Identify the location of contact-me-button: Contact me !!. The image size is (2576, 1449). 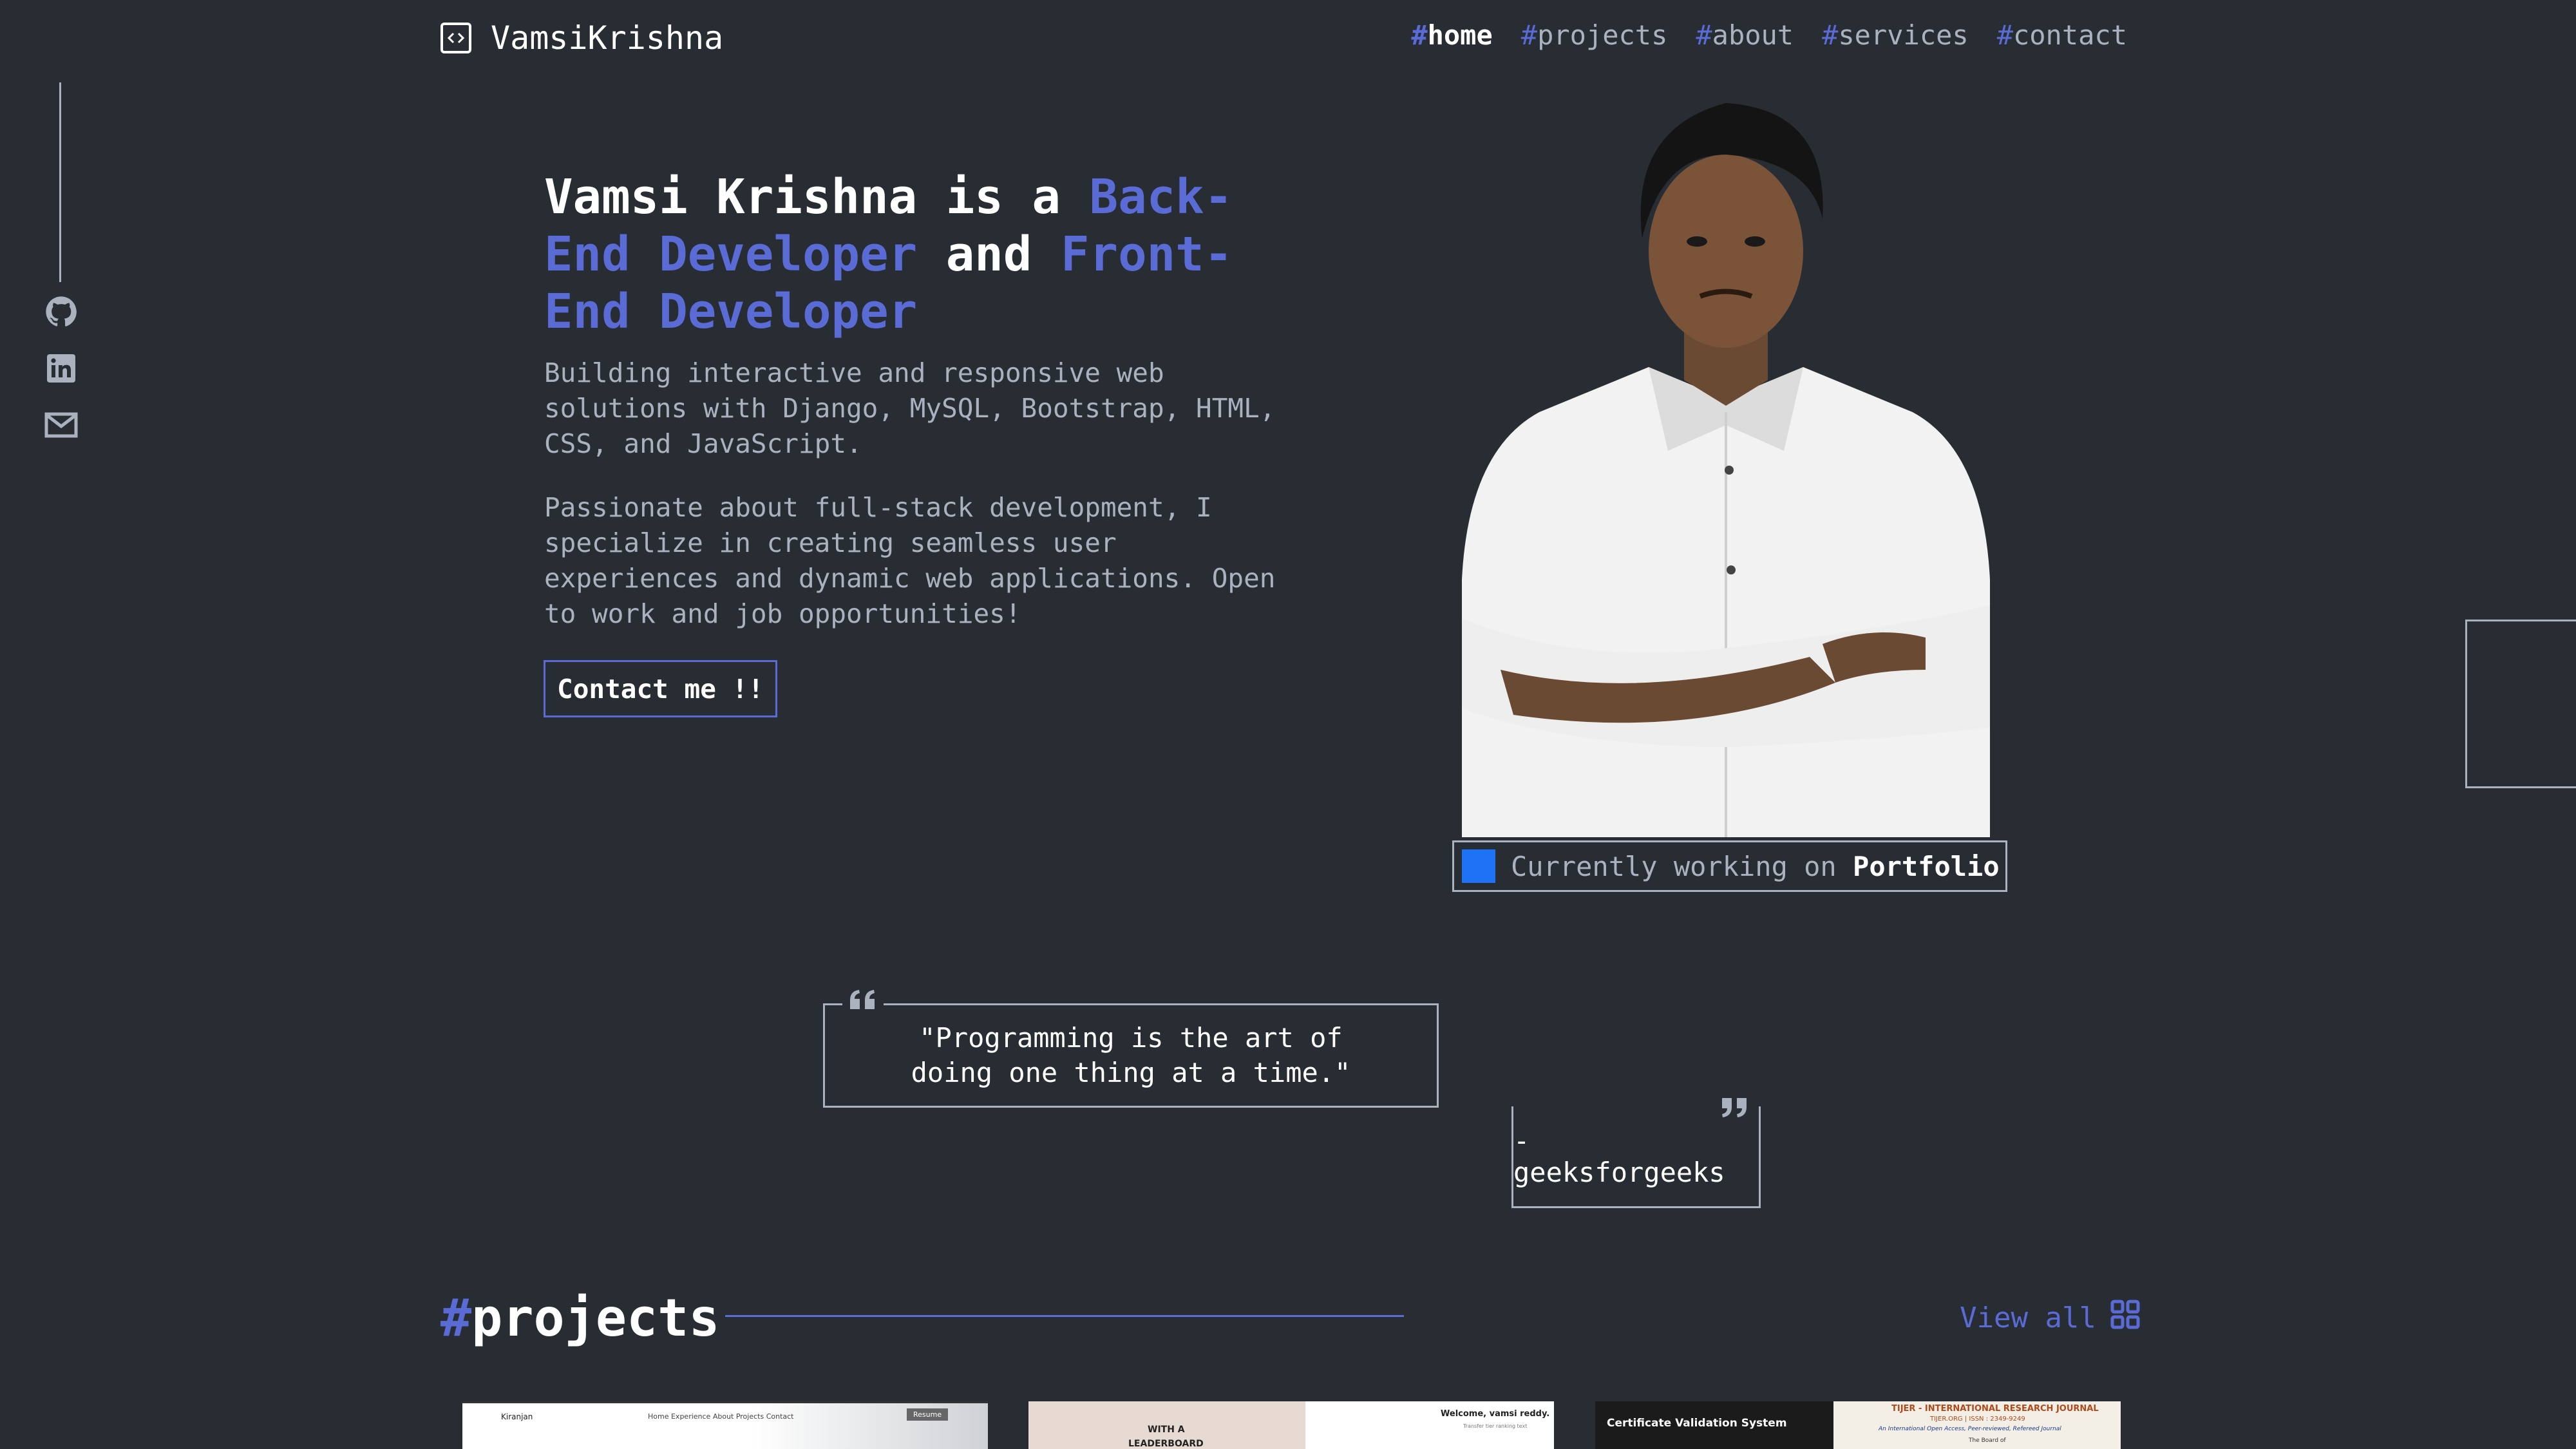
(660, 688).